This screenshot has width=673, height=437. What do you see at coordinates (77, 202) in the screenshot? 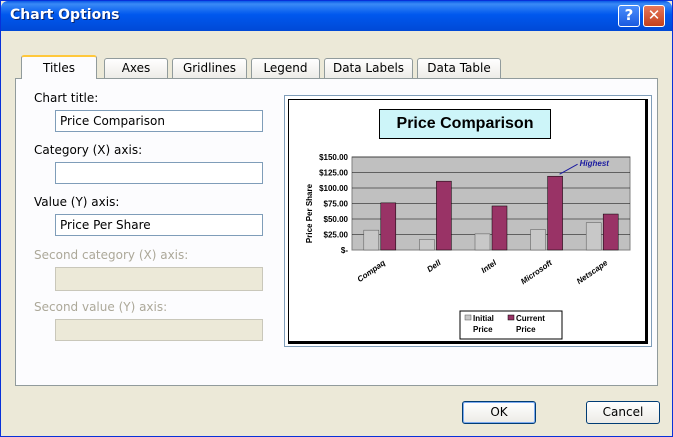
I see `value-axis-label: Value (Y) axis:` at bounding box center [77, 202].